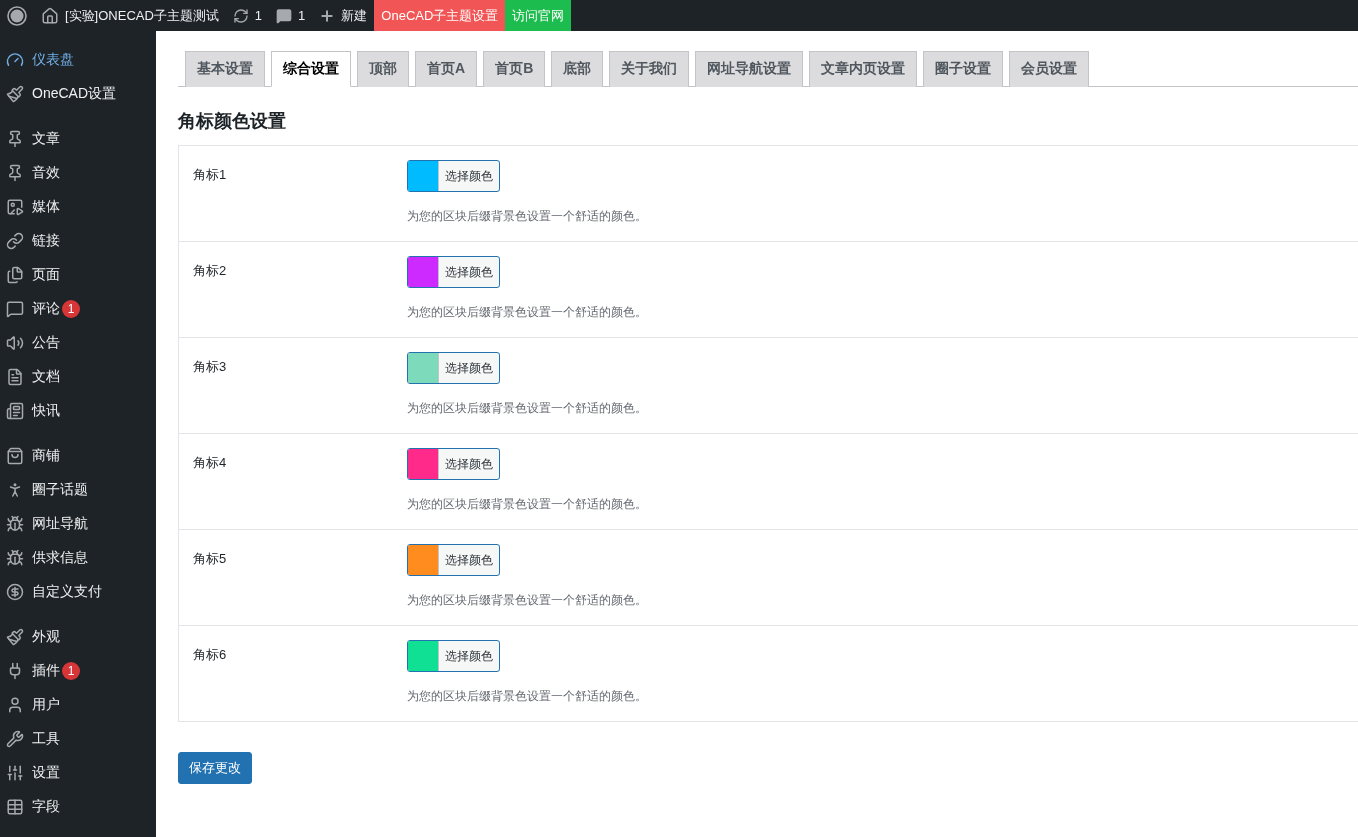 The width and height of the screenshot is (1358, 837). Describe the element at coordinates (15, 807) in the screenshot. I see `table-icon` at that location.